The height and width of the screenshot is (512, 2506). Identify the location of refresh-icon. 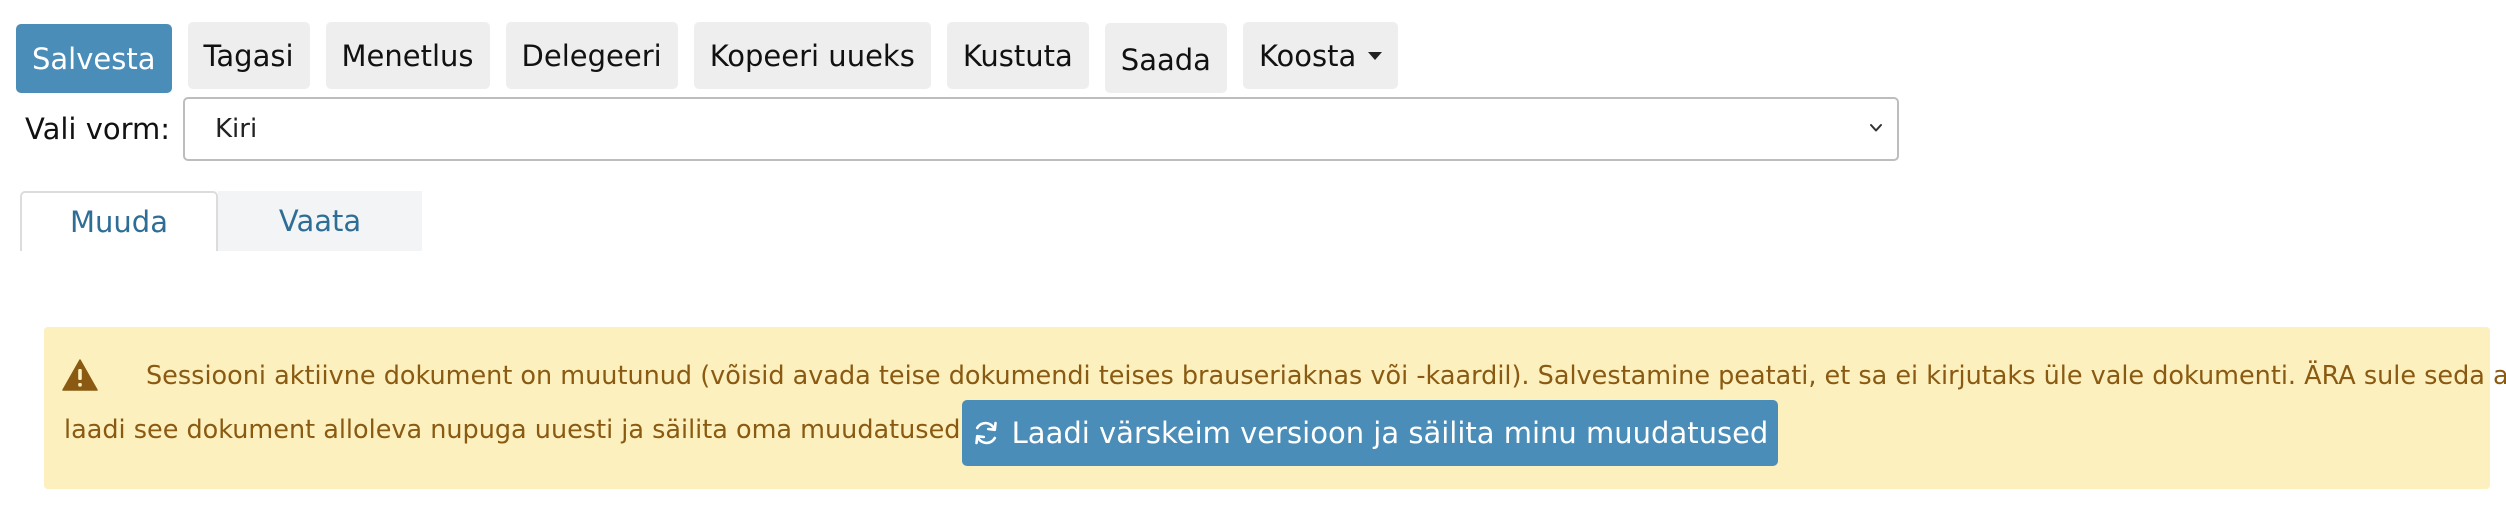
(985, 433).